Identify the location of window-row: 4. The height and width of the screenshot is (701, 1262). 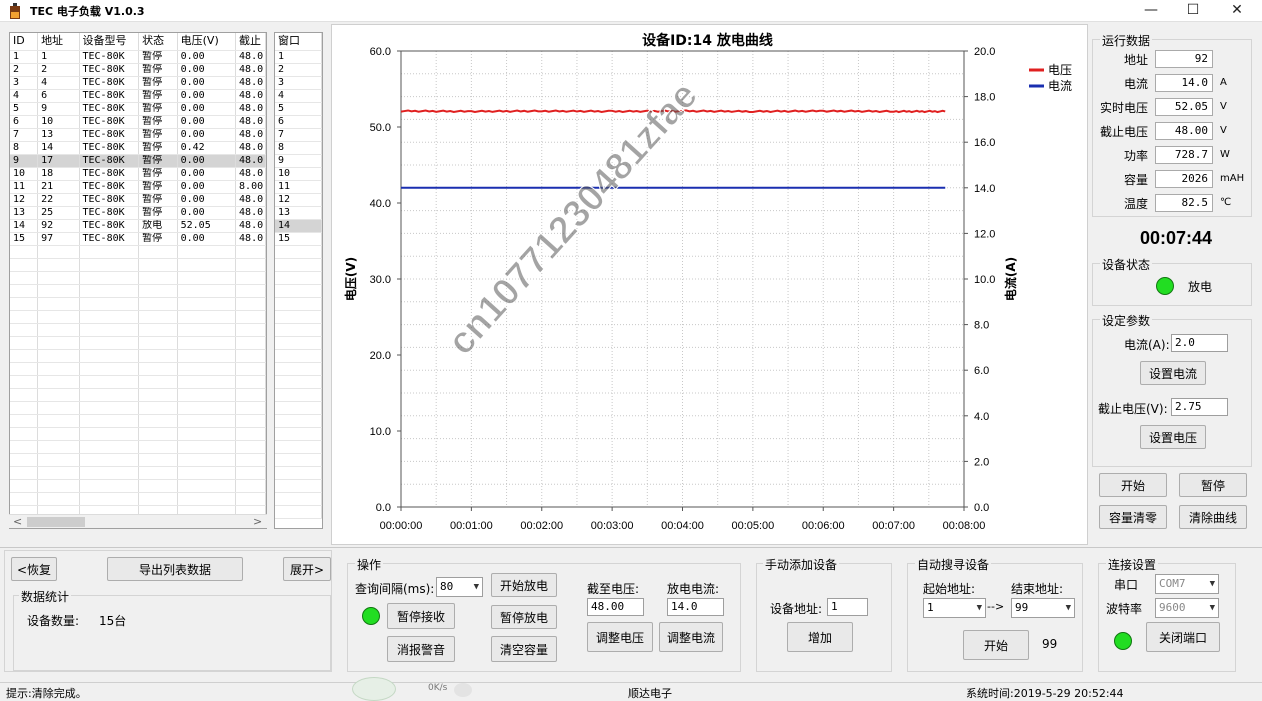
(298, 96).